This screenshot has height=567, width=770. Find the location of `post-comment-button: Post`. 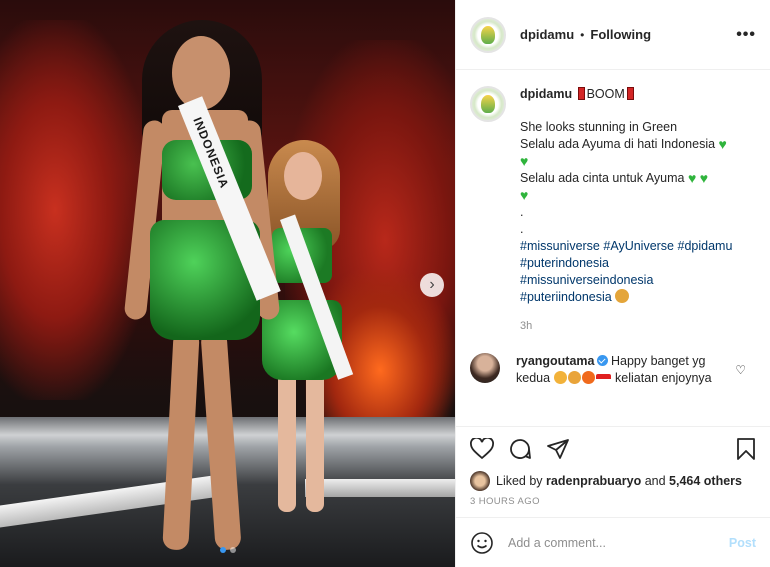

post-comment-button: Post is located at coordinates (742, 543).